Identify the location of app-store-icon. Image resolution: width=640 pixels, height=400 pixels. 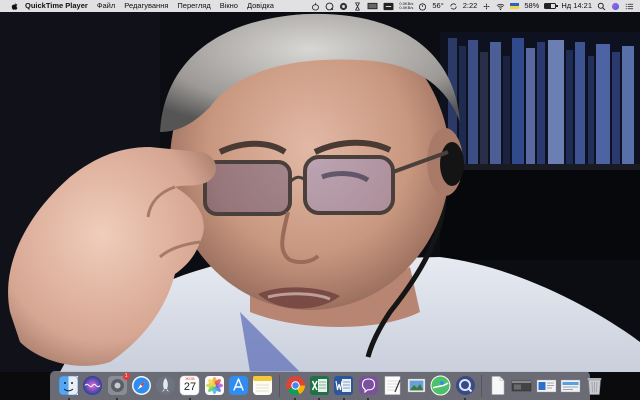
(239, 385).